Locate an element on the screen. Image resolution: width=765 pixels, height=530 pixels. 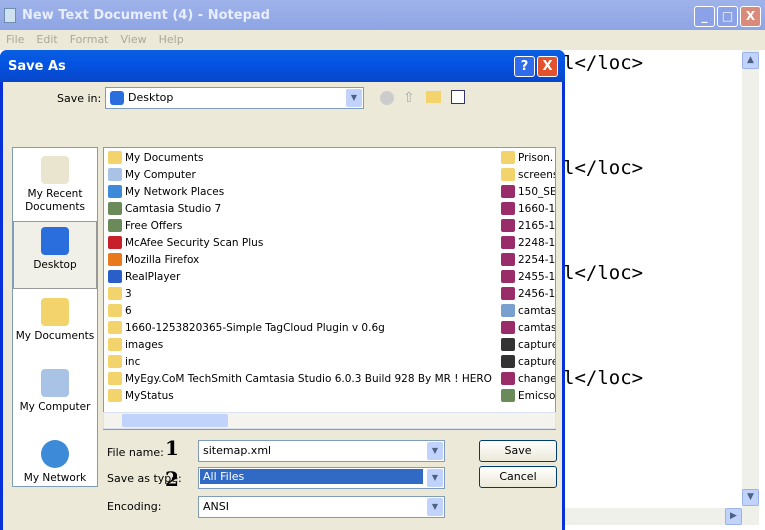
file-item: McAfee Security Scan Plus is located at coordinates (185, 243).